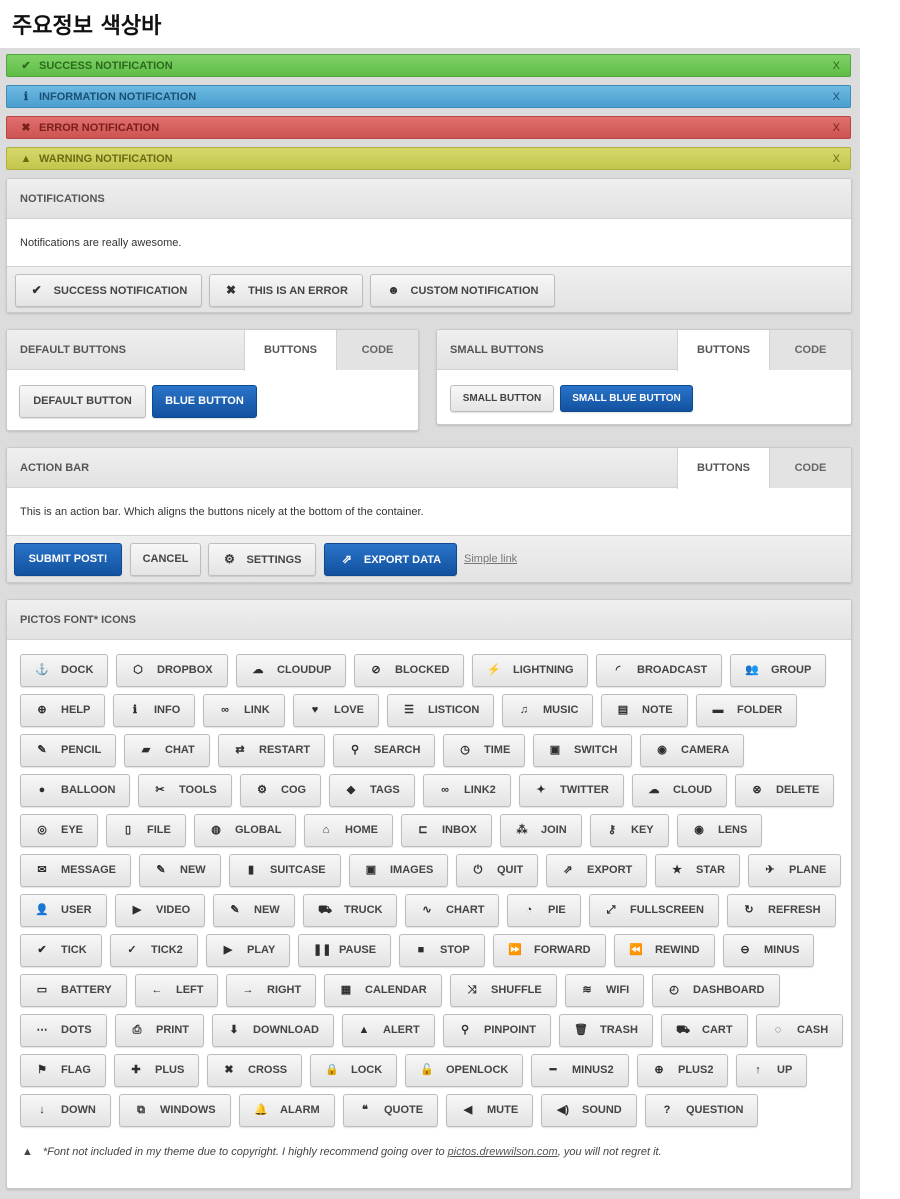 The height and width of the screenshot is (1199, 900). I want to click on icon-button-time: ◷ TIME, so click(484, 750).